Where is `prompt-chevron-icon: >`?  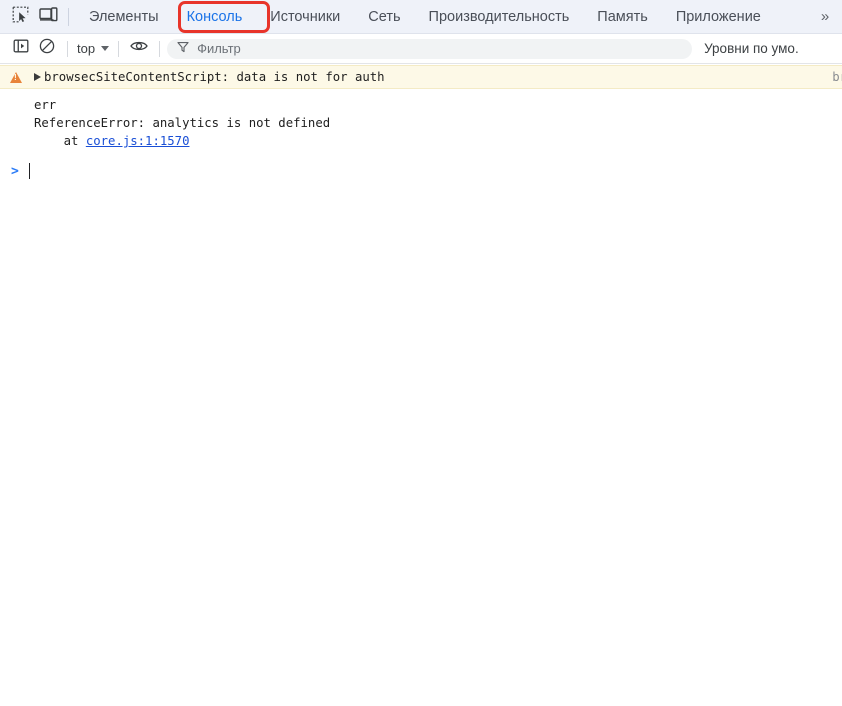
prompt-chevron-icon: > is located at coordinates (15, 171).